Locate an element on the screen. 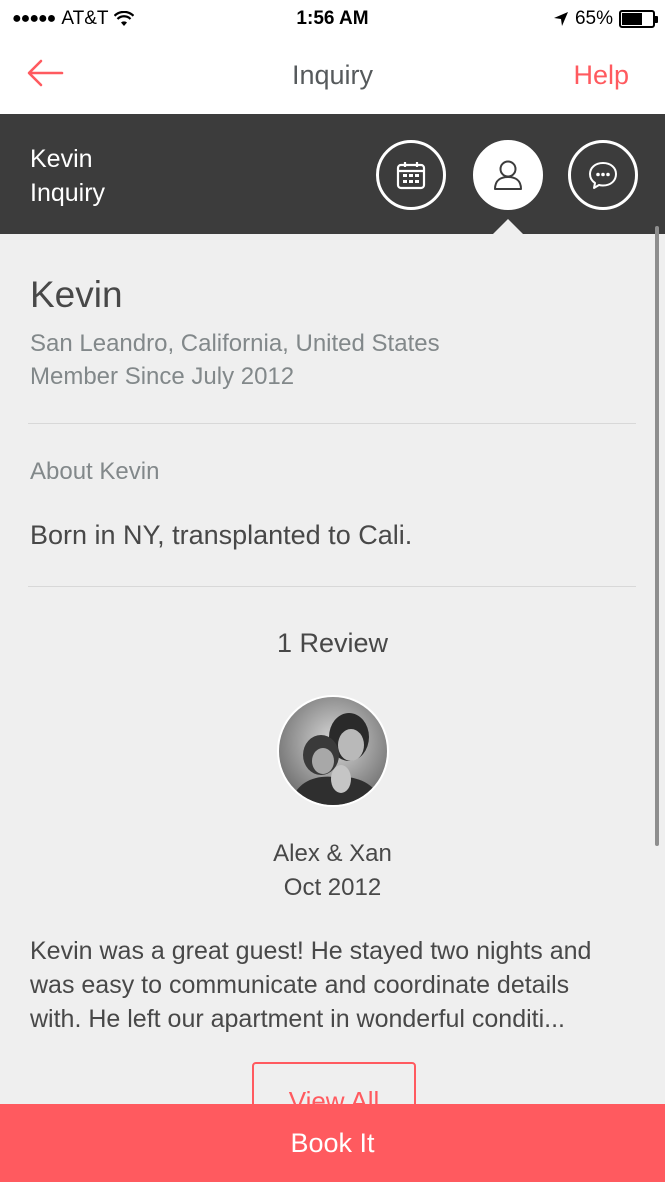  reviewer-photo is located at coordinates (333, 751).